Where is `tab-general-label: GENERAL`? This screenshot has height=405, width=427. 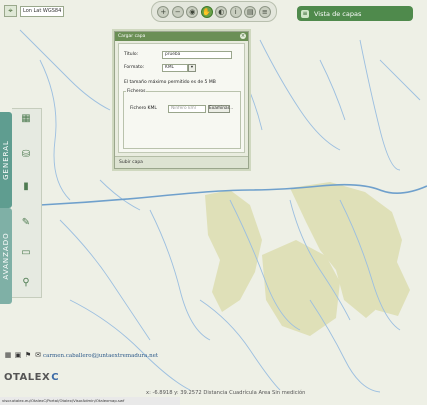 tab-general-label: GENERAL is located at coordinates (6, 160).